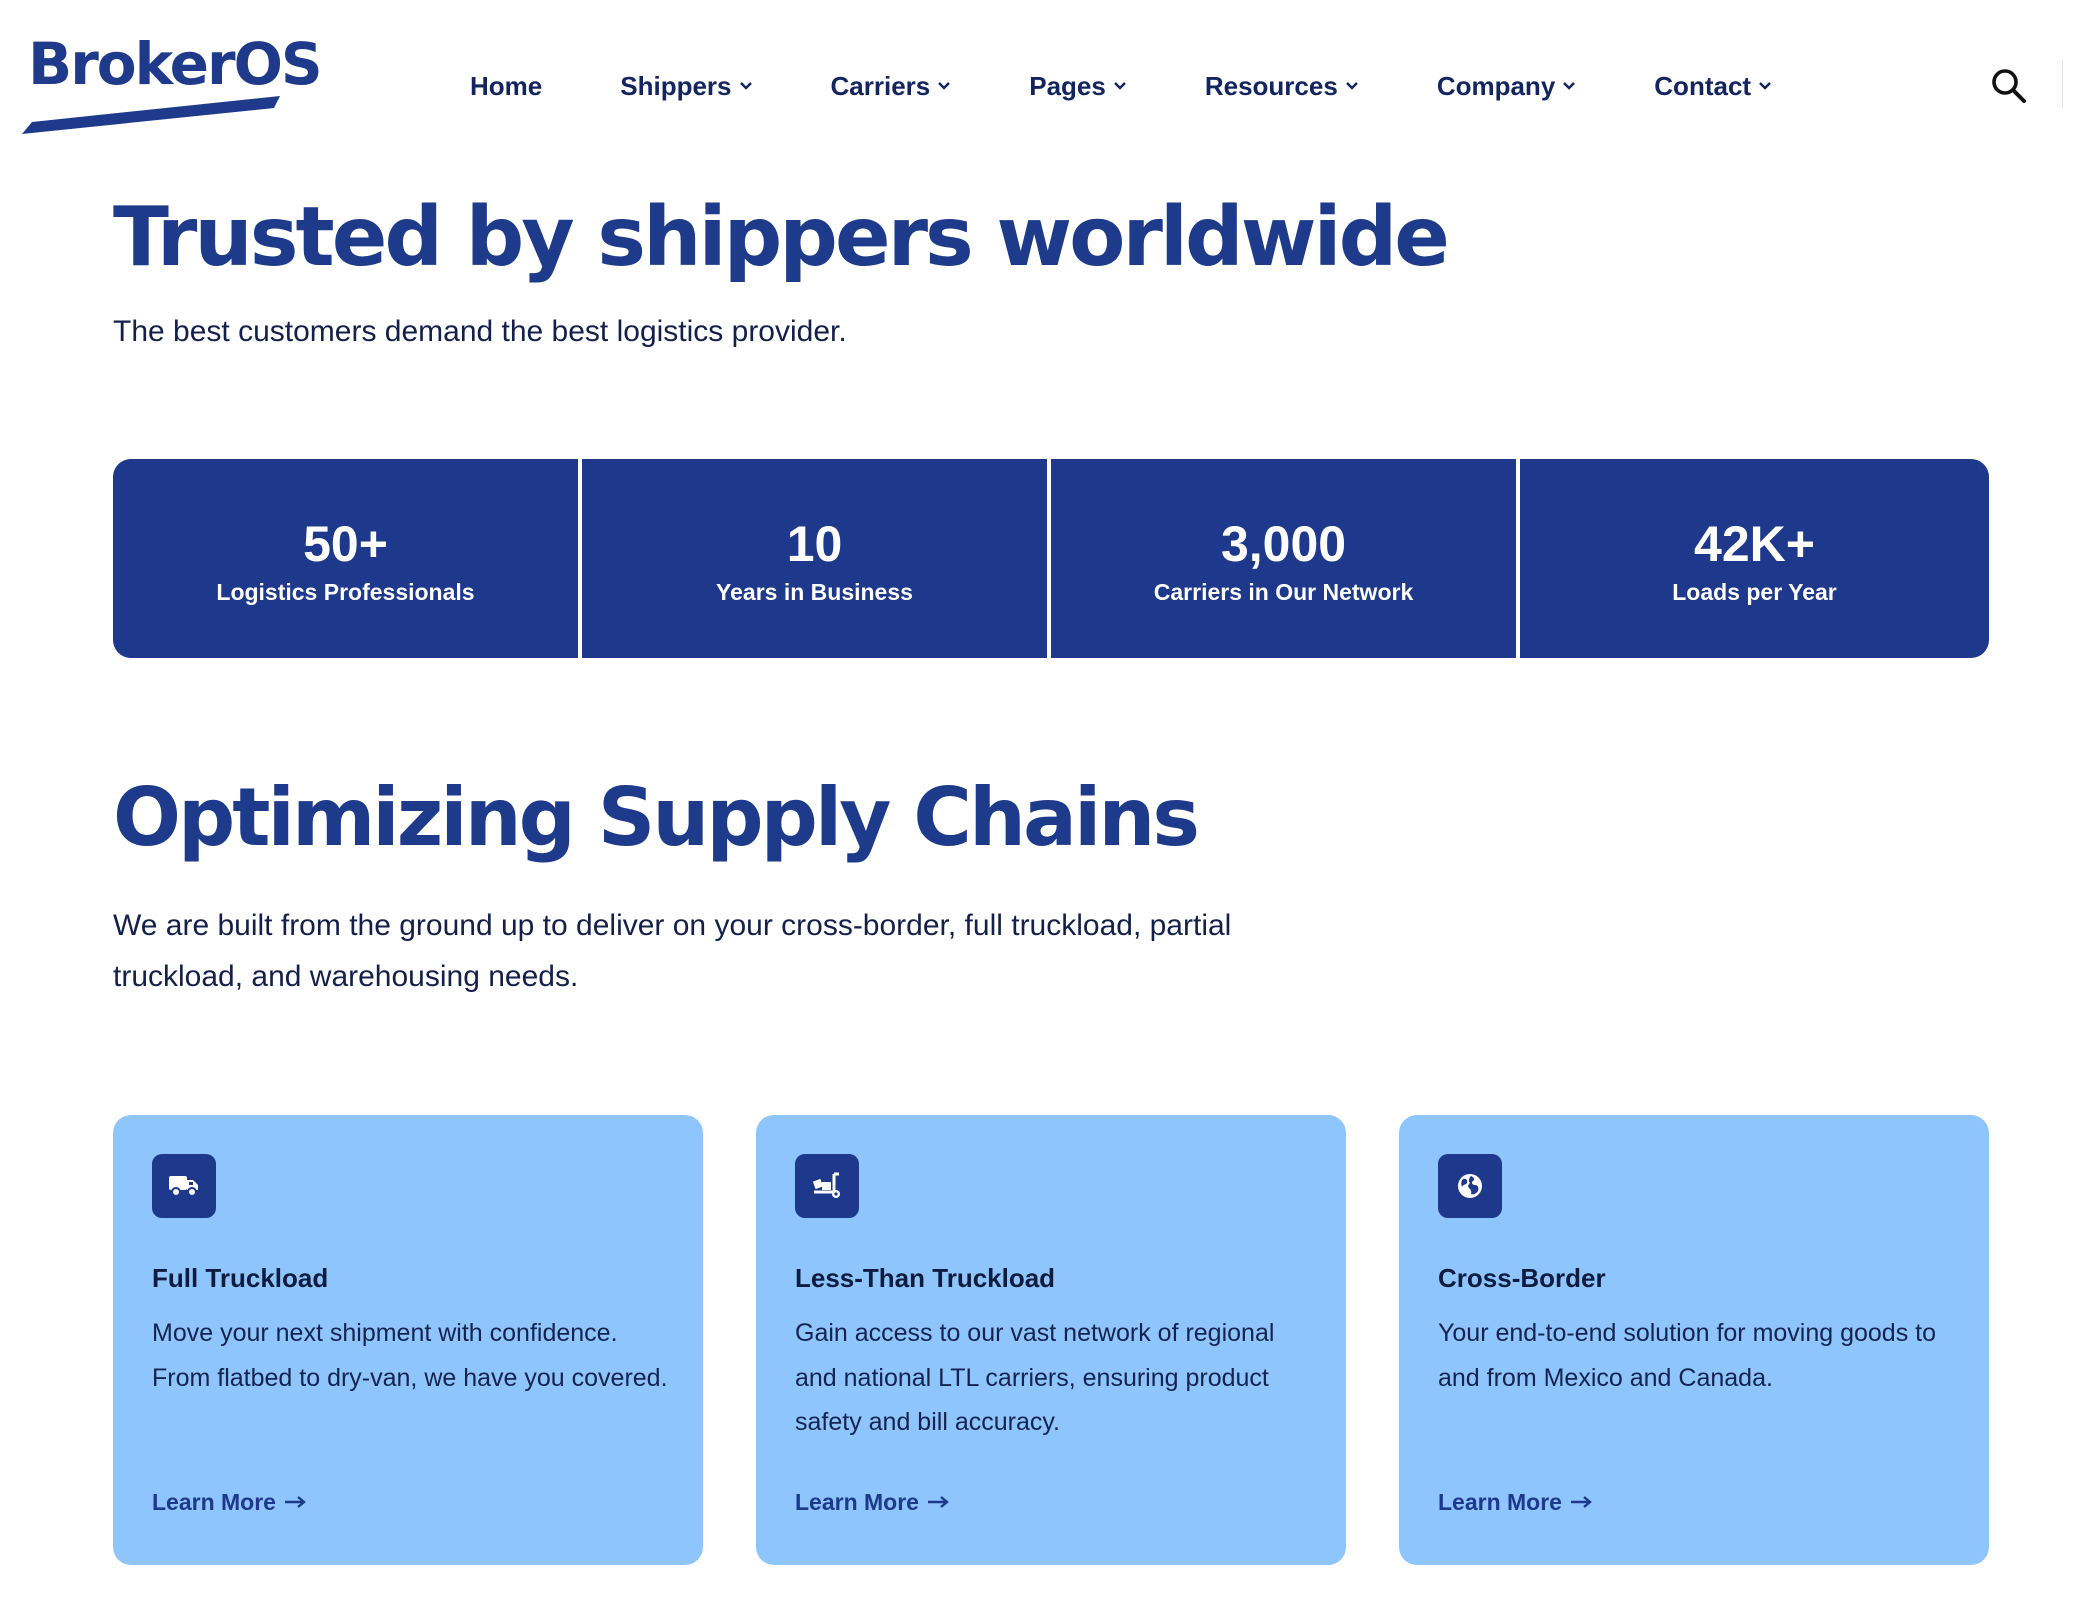  Describe the element at coordinates (781, 237) in the screenshot. I see `hero-title: Trusted by shippers worldwide` at that location.